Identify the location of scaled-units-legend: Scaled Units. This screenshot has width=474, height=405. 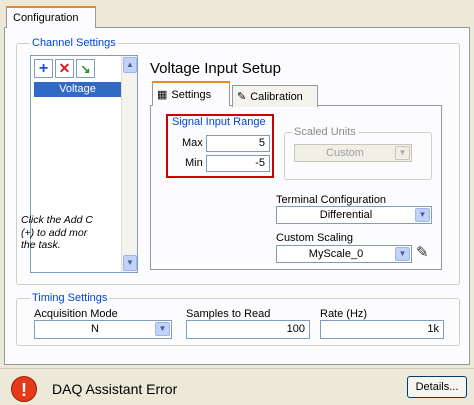
(325, 132).